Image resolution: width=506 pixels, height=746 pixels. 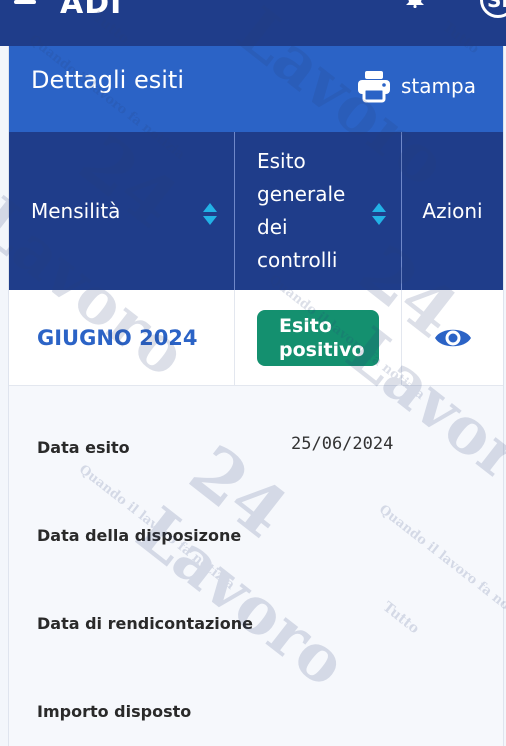 I want to click on hamburger-menu-icon, so click(x=25, y=2).